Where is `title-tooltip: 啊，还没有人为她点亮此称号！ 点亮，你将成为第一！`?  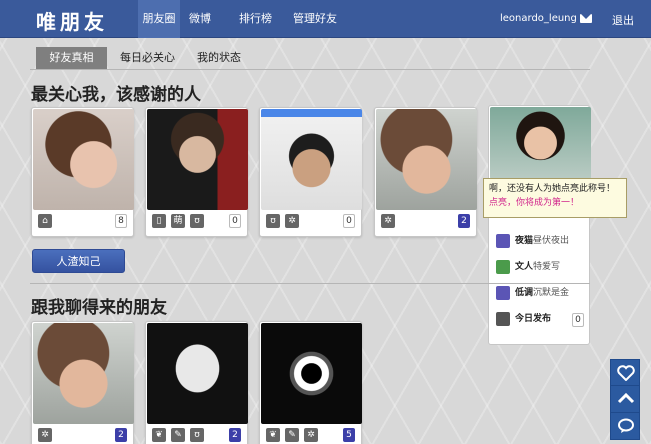
title-tooltip: 啊，还没有人为她点亮此称号！ 点亮，你将成为第一！ is located at coordinates (555, 198).